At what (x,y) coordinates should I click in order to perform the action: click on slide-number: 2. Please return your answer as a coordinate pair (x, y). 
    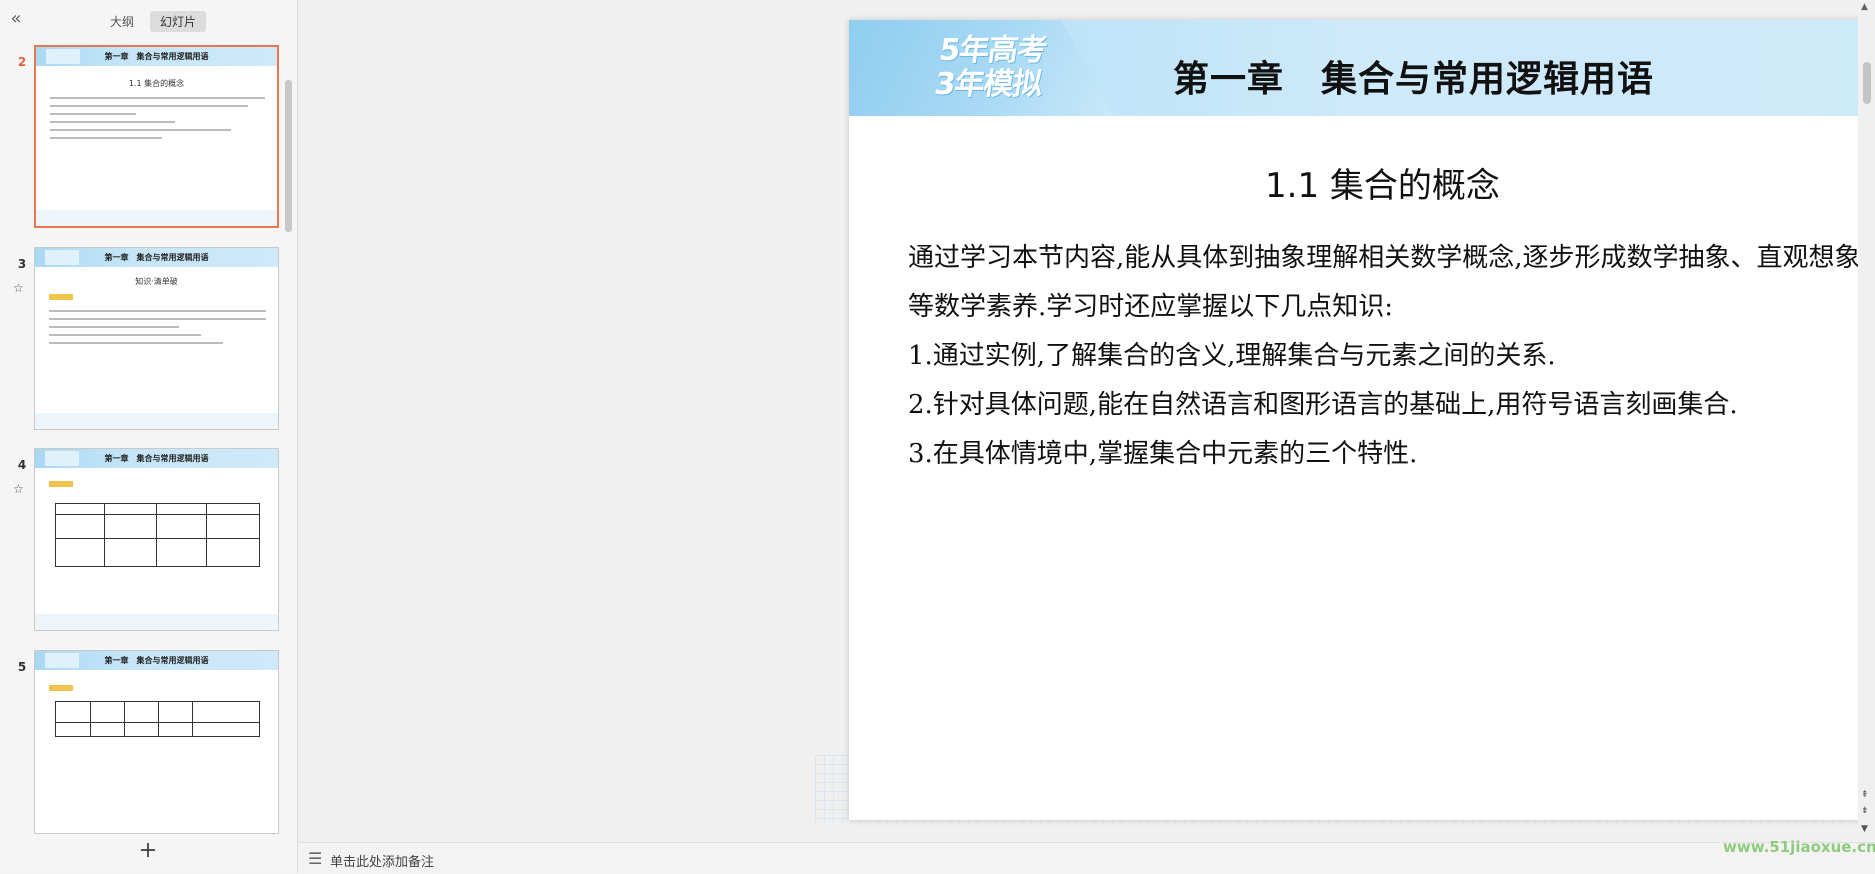
    Looking at the image, I should click on (22, 62).